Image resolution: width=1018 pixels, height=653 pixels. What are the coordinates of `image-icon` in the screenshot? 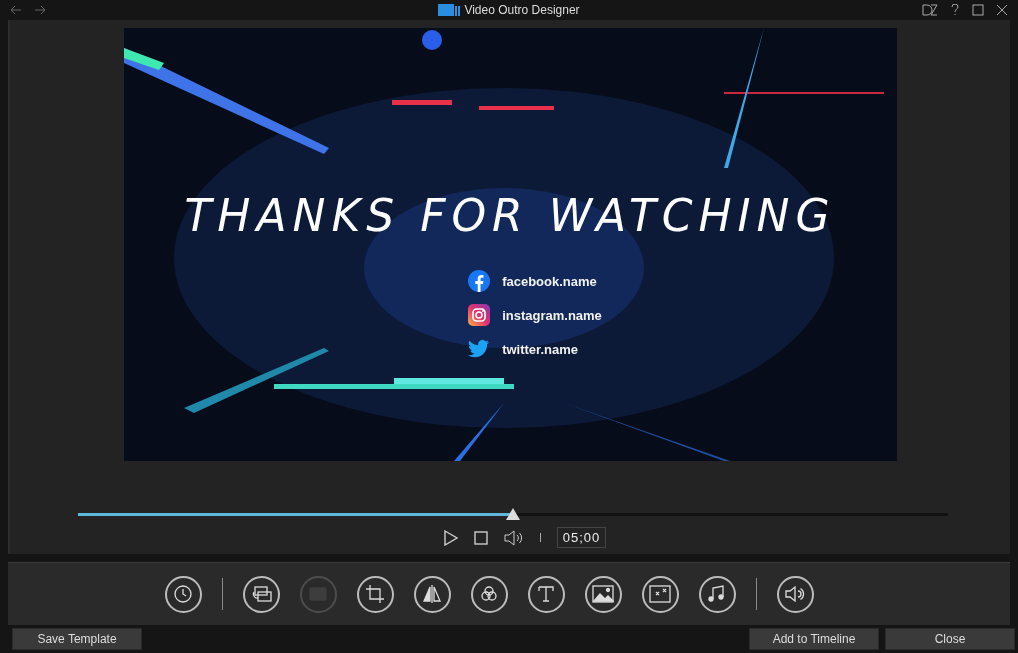 It's located at (603, 594).